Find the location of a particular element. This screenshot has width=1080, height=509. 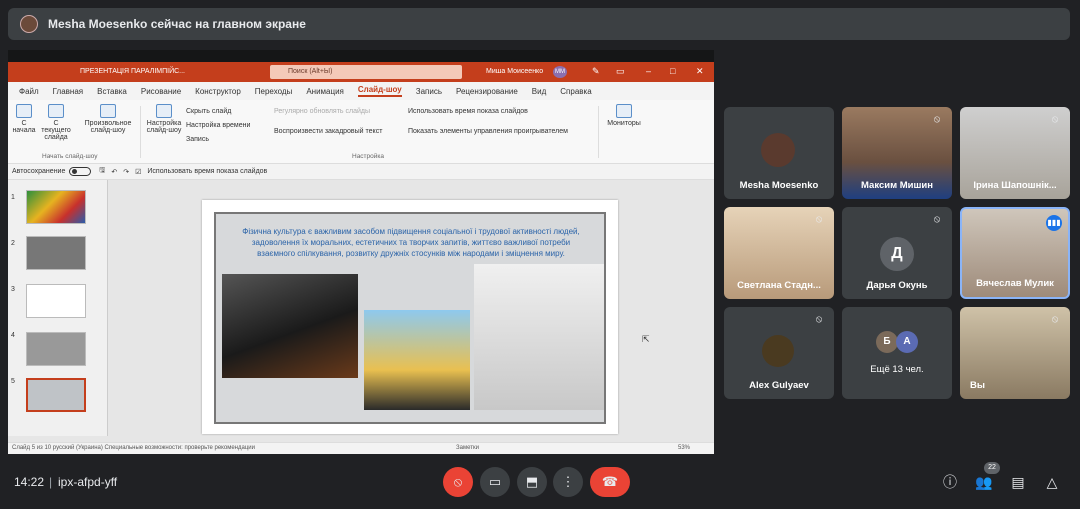

participant-tile: ⦸ Alex Gulyaev is located at coordinates (779, 353).